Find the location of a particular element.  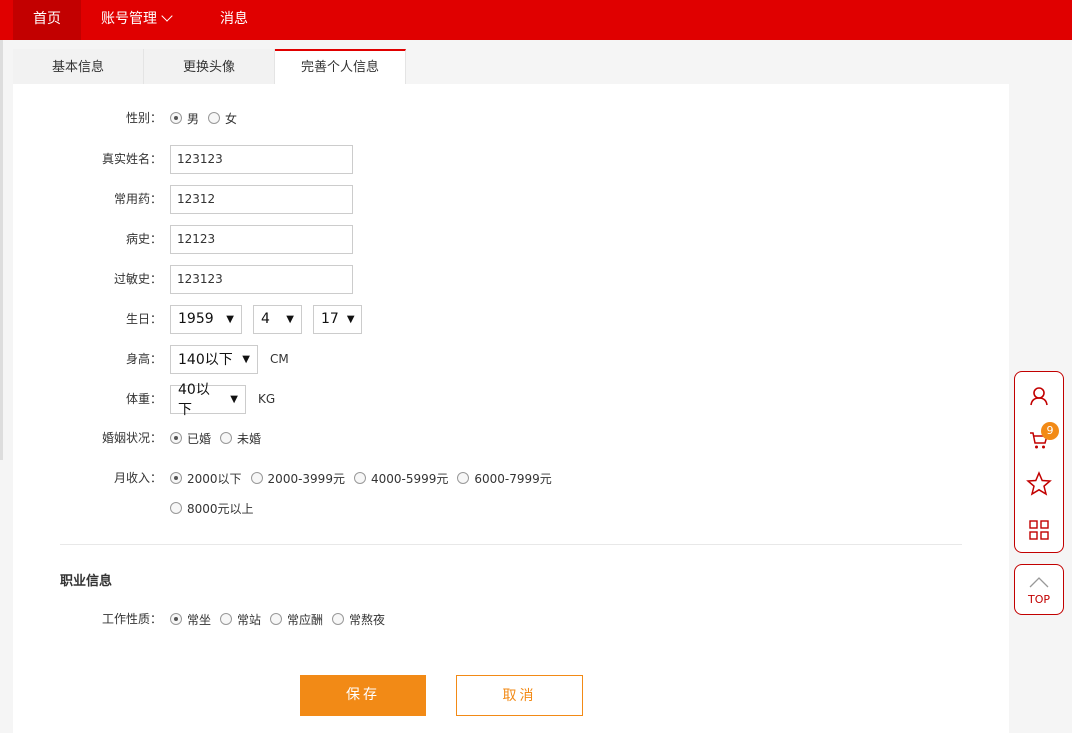

income-radio-1: 2000以下 is located at coordinates (206, 478).